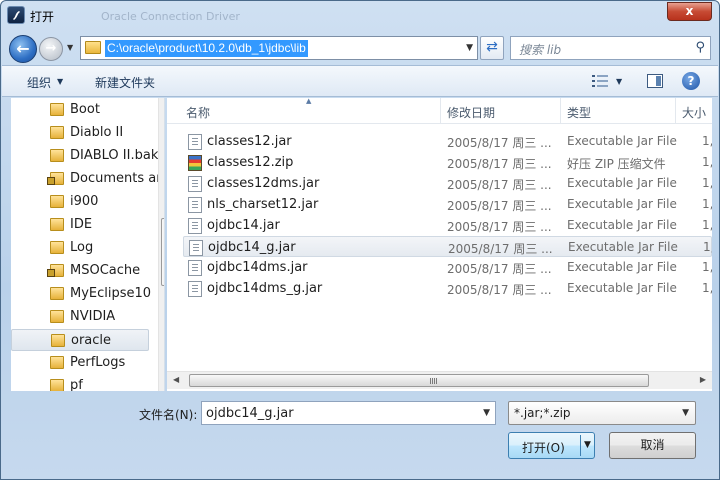  I want to click on file-name: ojdbc14_g.jar, so click(252, 247).